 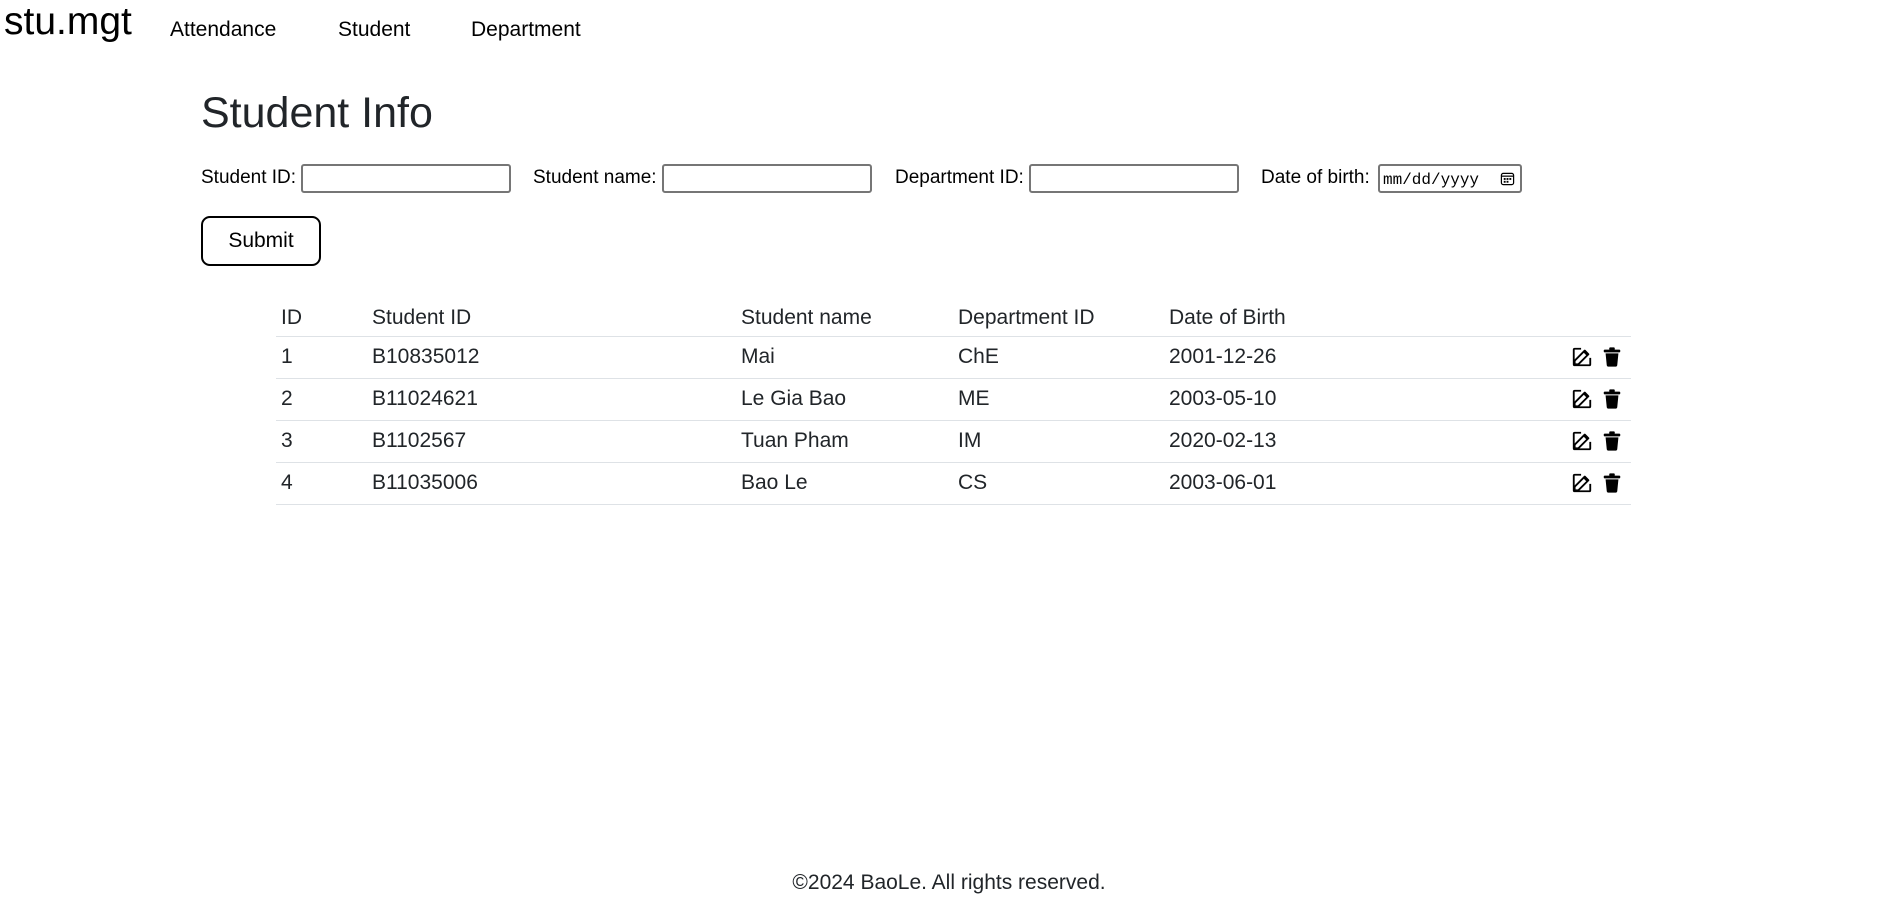 I want to click on cell-student-id: B1102567, so click(x=419, y=440).